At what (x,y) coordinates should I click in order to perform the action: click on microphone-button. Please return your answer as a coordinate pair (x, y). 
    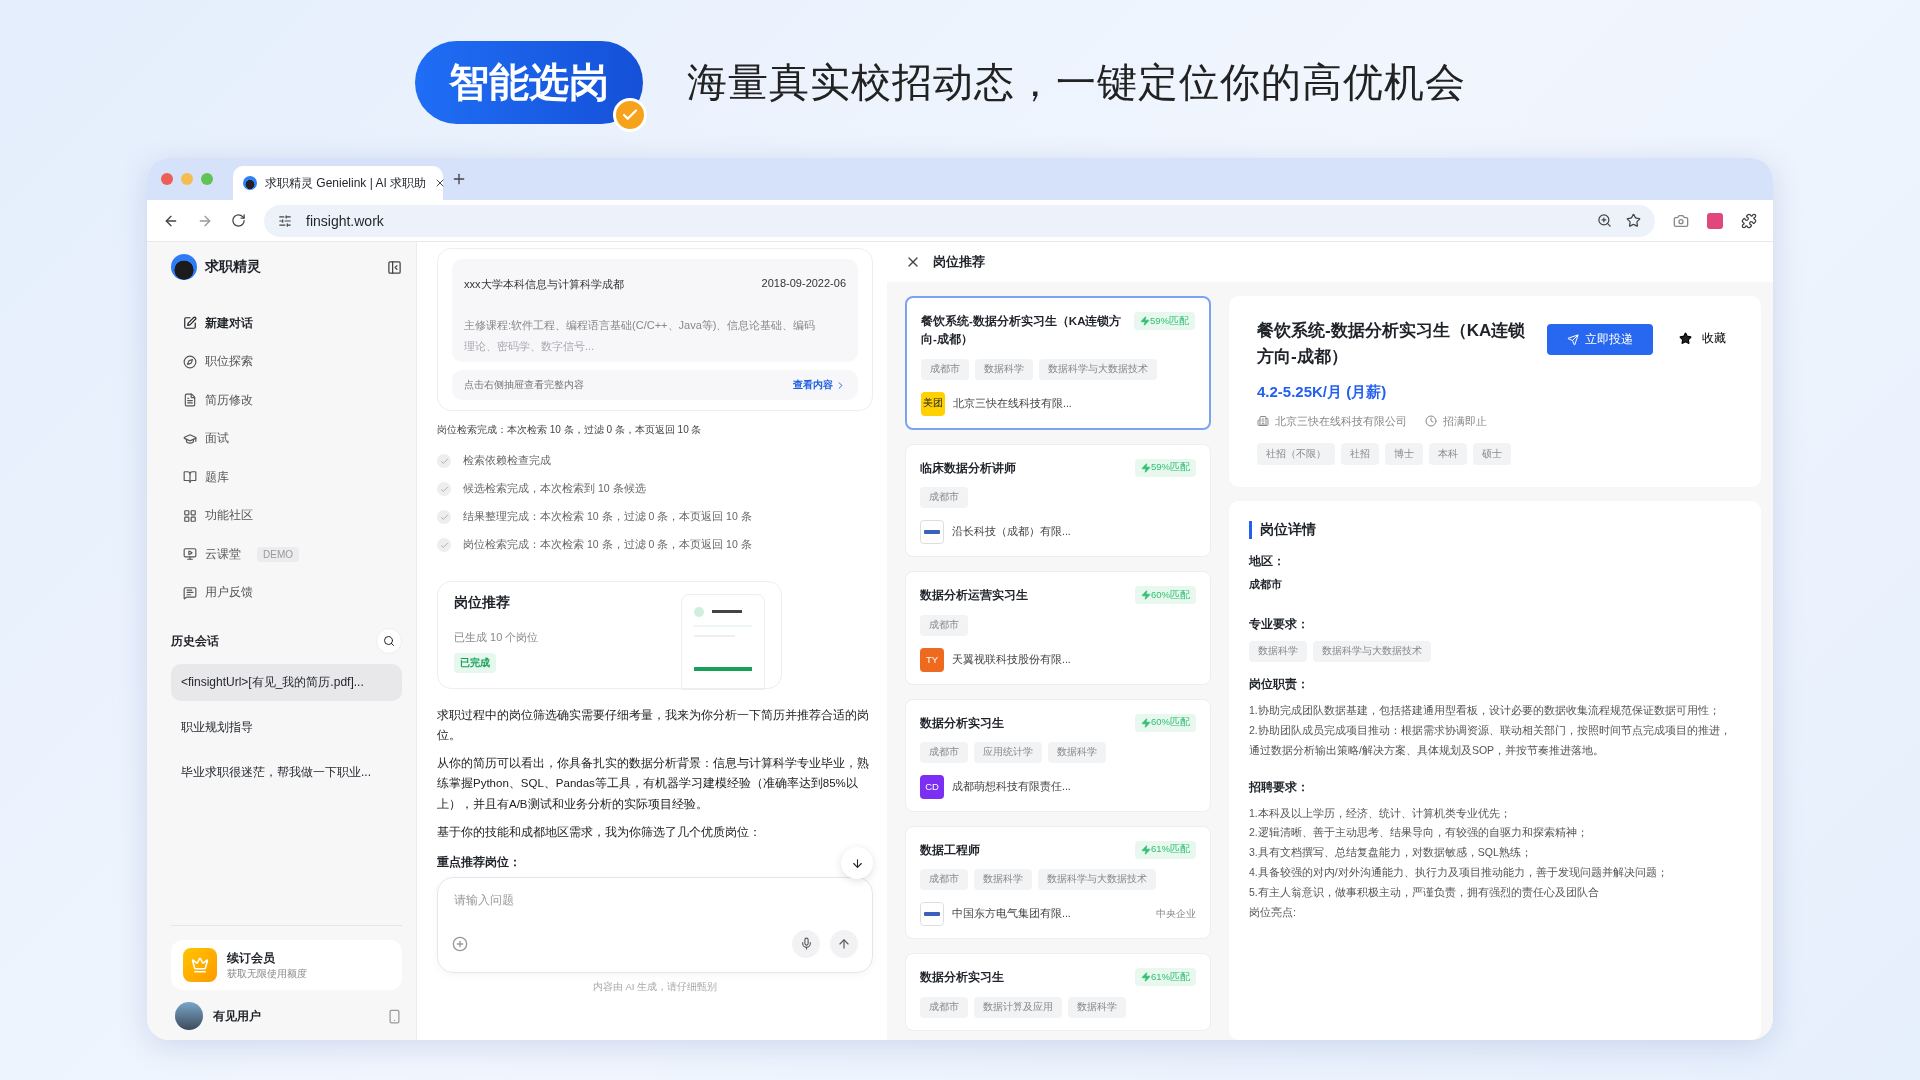
    Looking at the image, I should click on (806, 943).